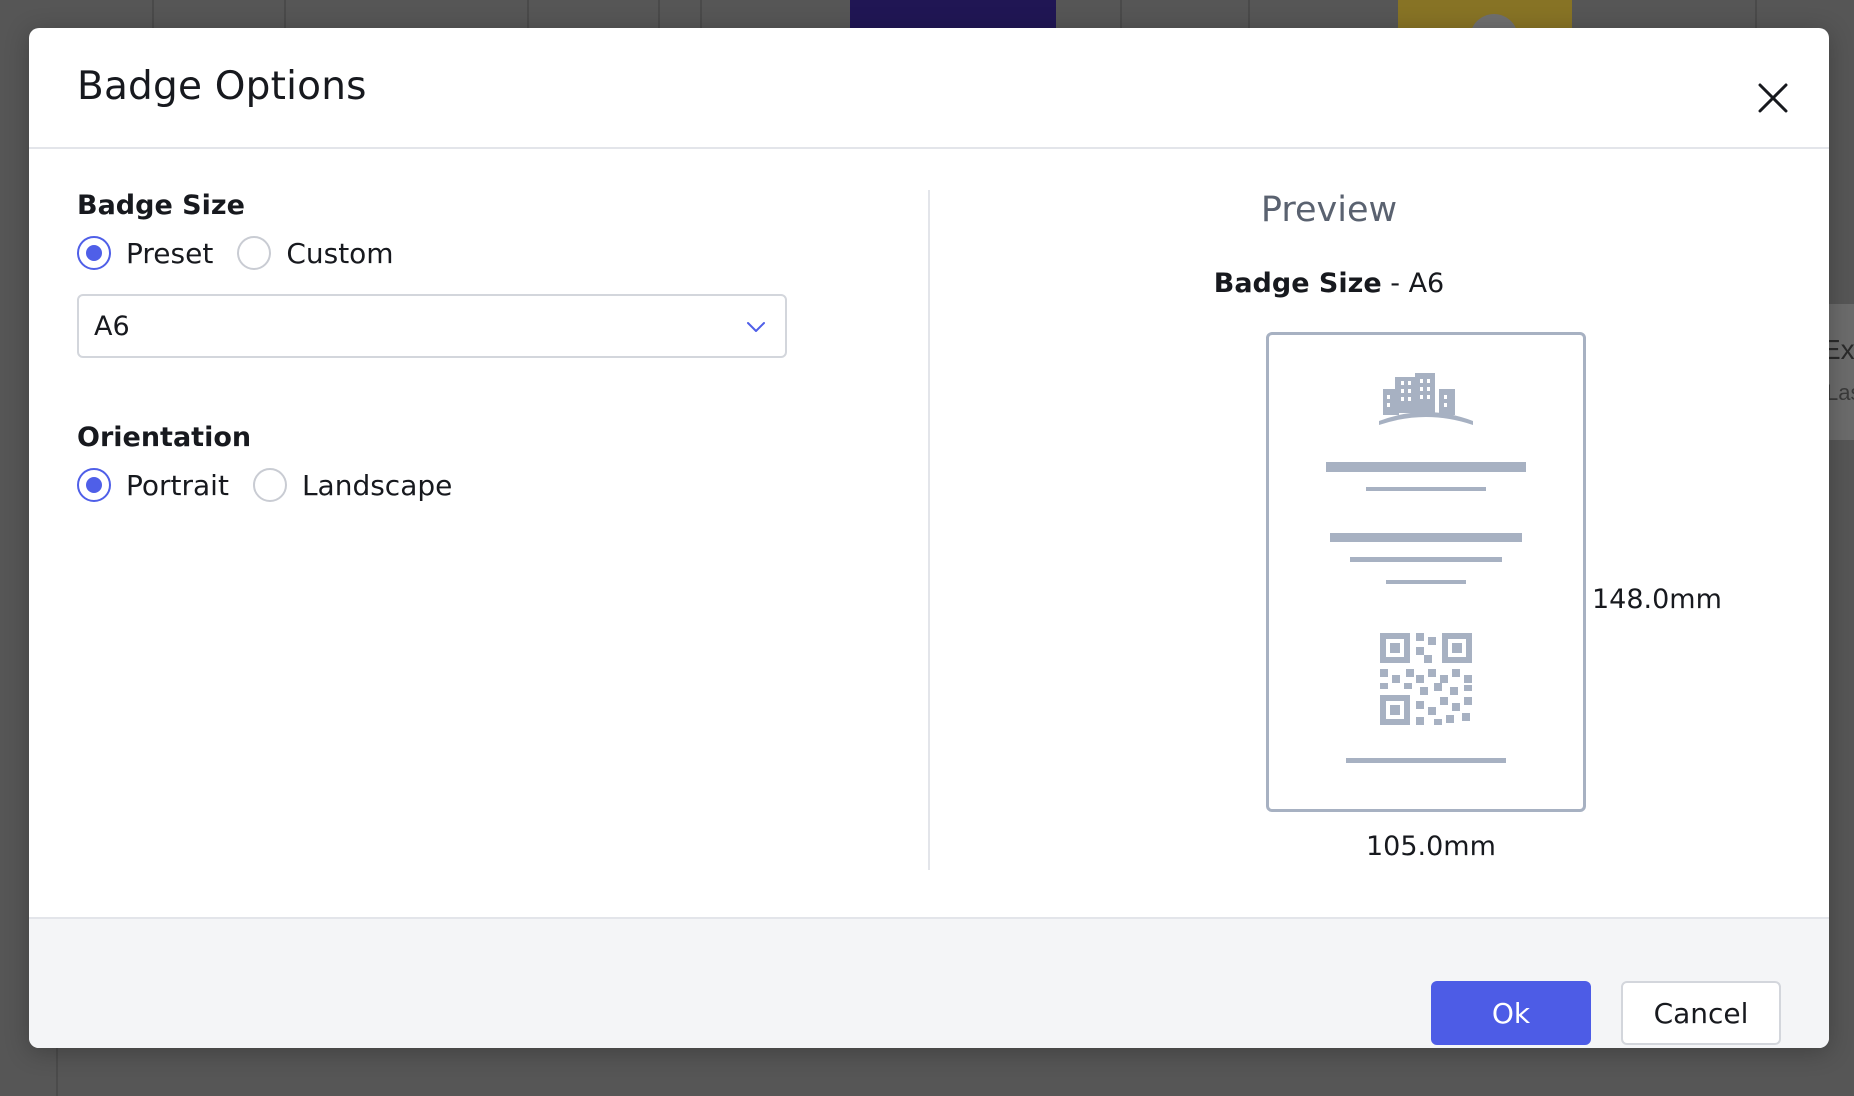  I want to click on dialog-title: Badge Options, so click(222, 86).